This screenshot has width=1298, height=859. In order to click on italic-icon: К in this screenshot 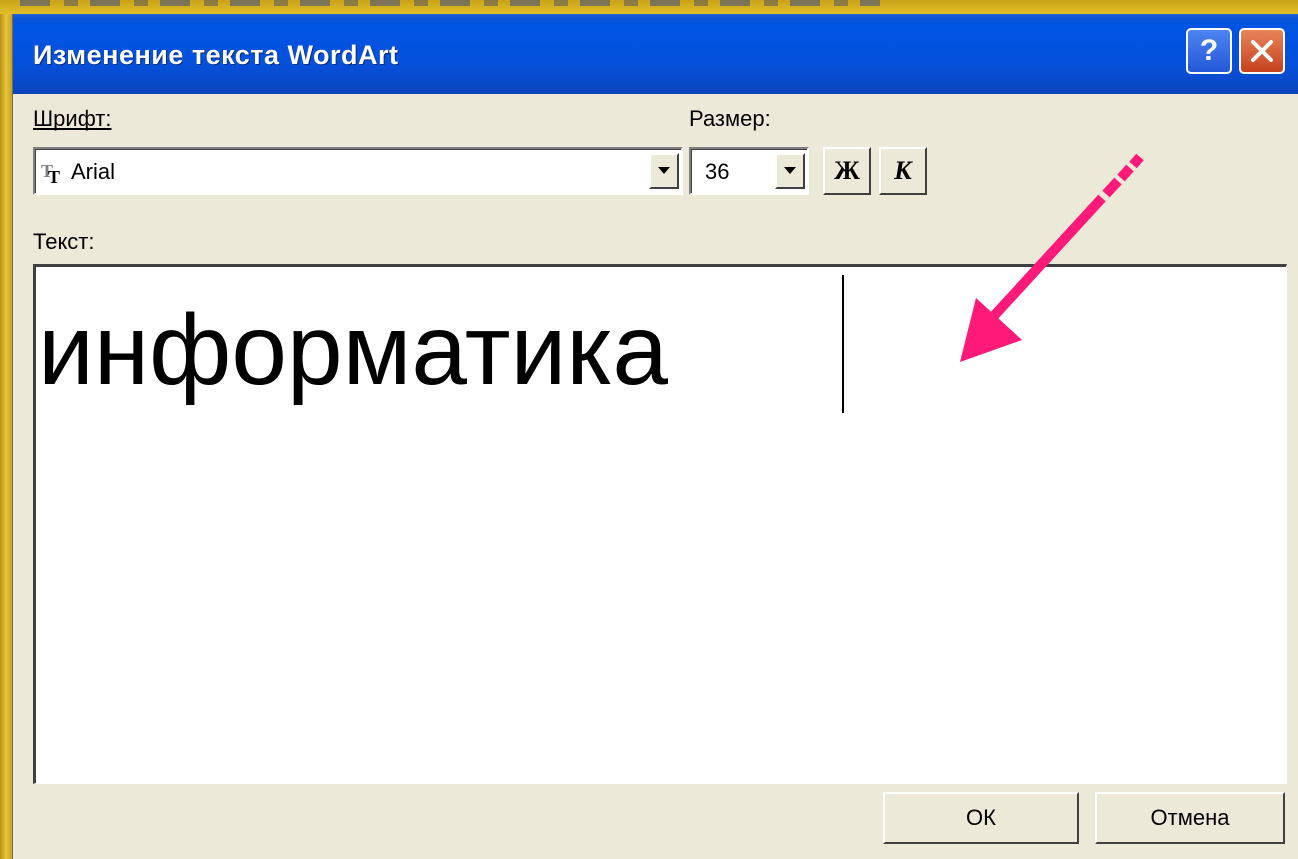, I will do `click(903, 170)`.